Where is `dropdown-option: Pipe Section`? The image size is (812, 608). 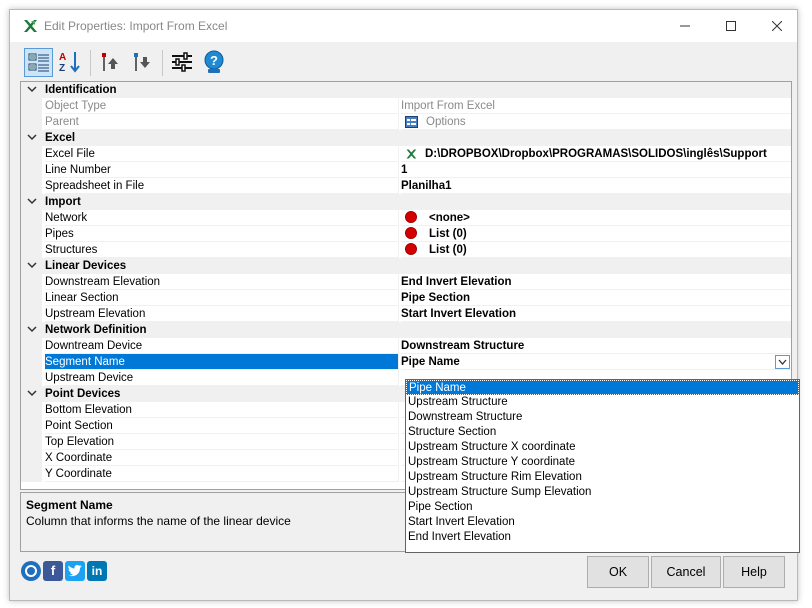 dropdown-option: Pipe Section is located at coordinates (602, 507).